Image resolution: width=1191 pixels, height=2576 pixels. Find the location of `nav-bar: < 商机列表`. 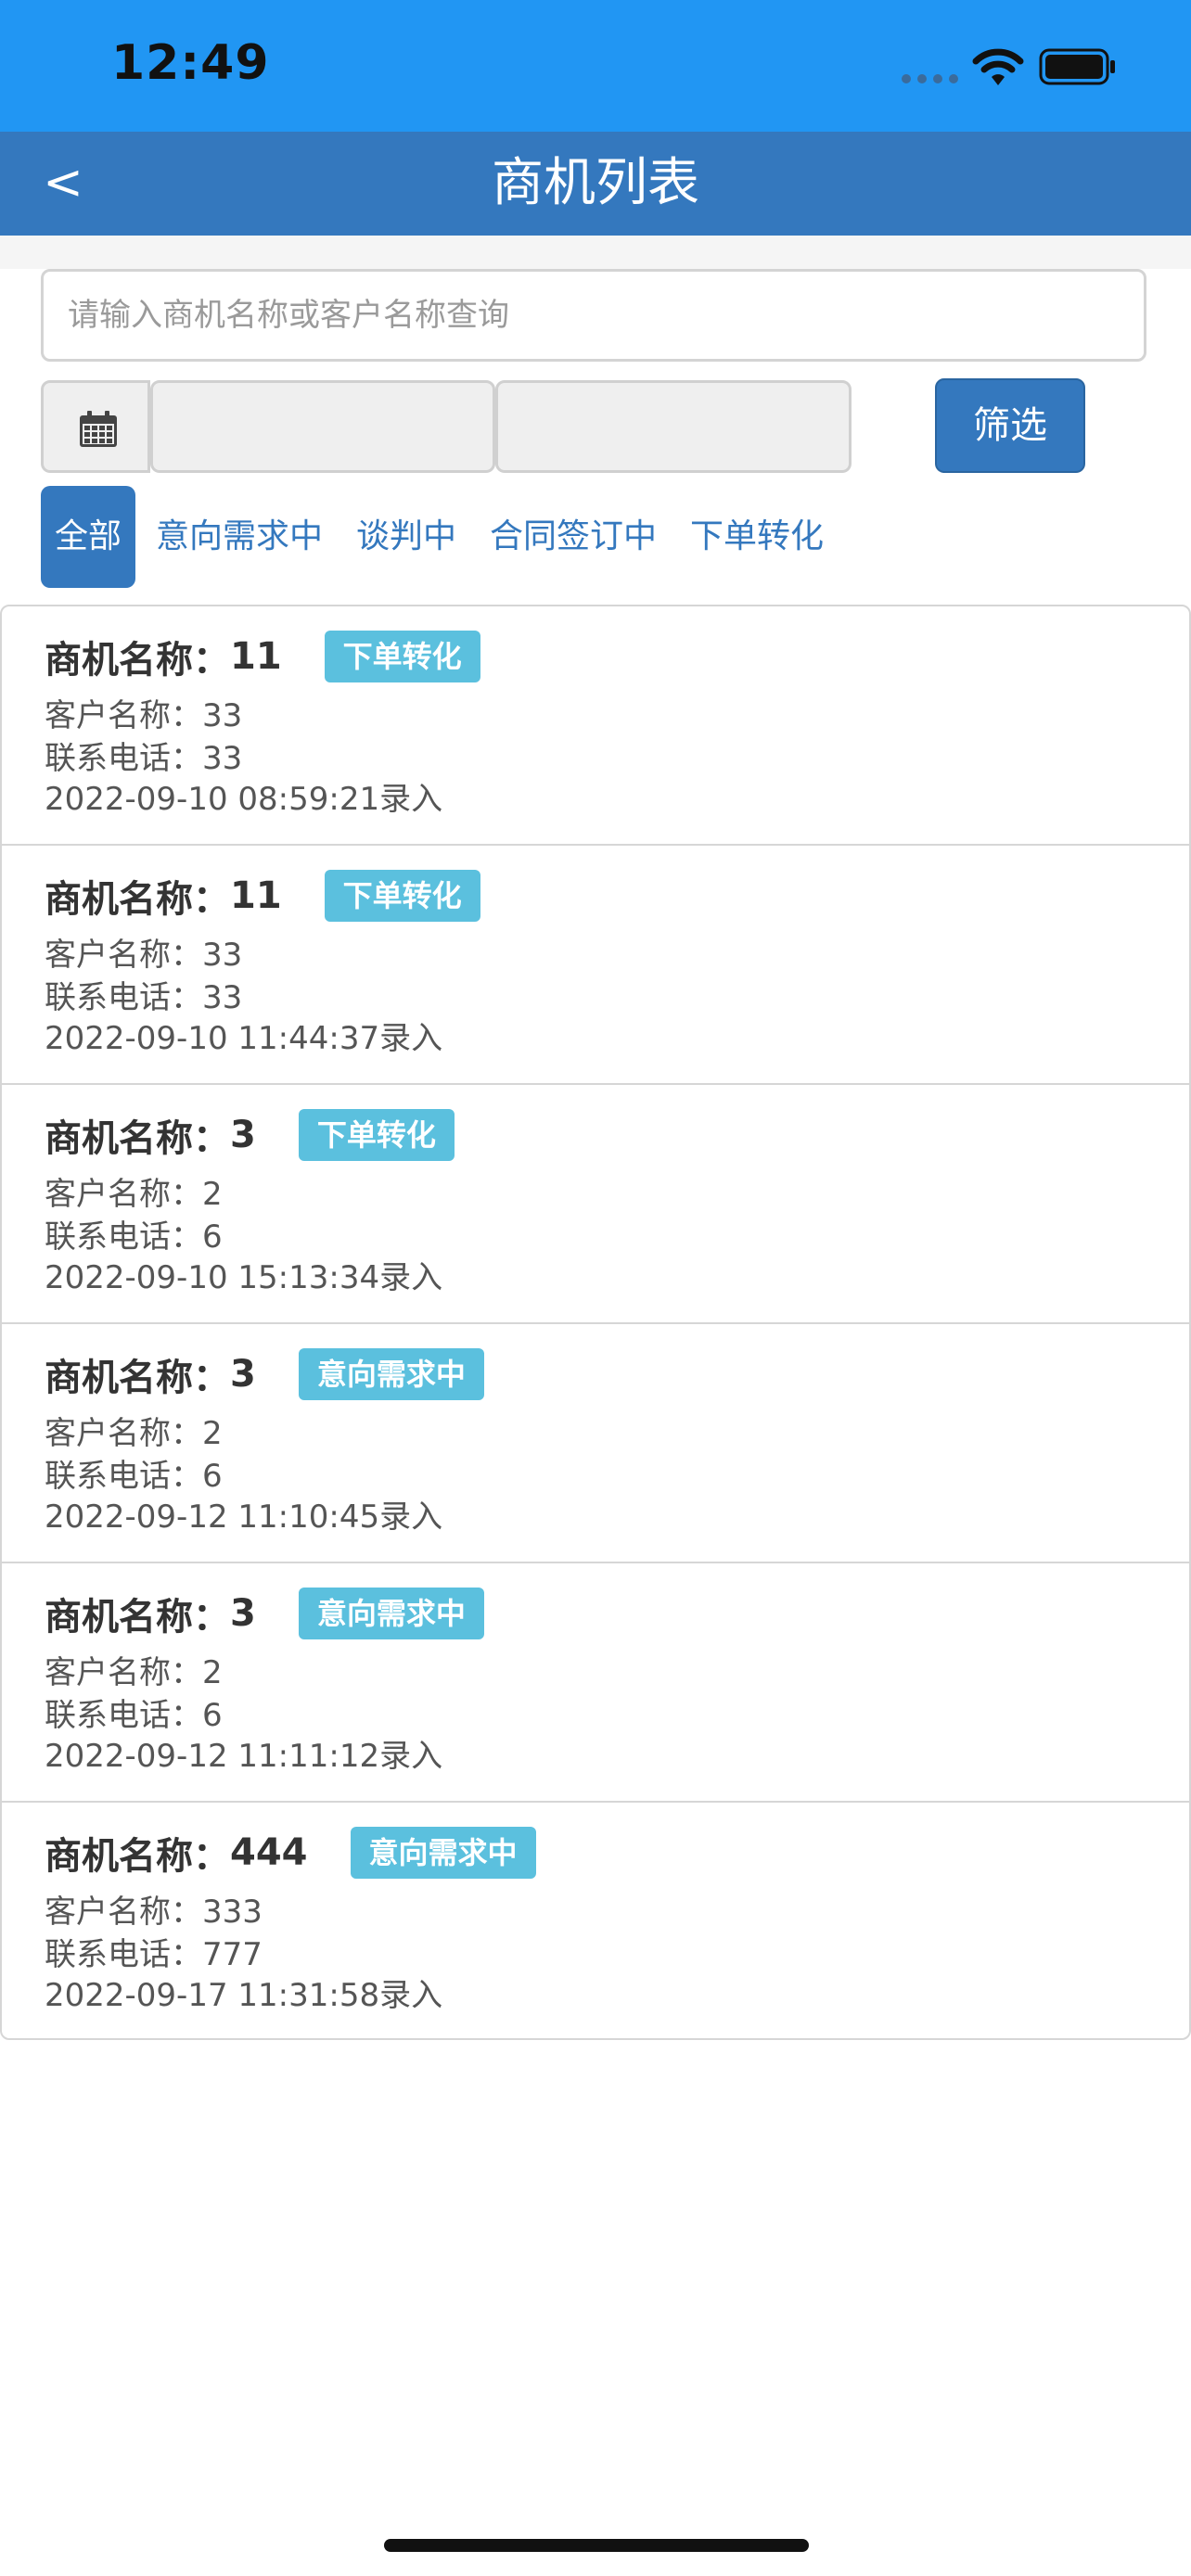

nav-bar: < 商机列表 is located at coordinates (595, 184).